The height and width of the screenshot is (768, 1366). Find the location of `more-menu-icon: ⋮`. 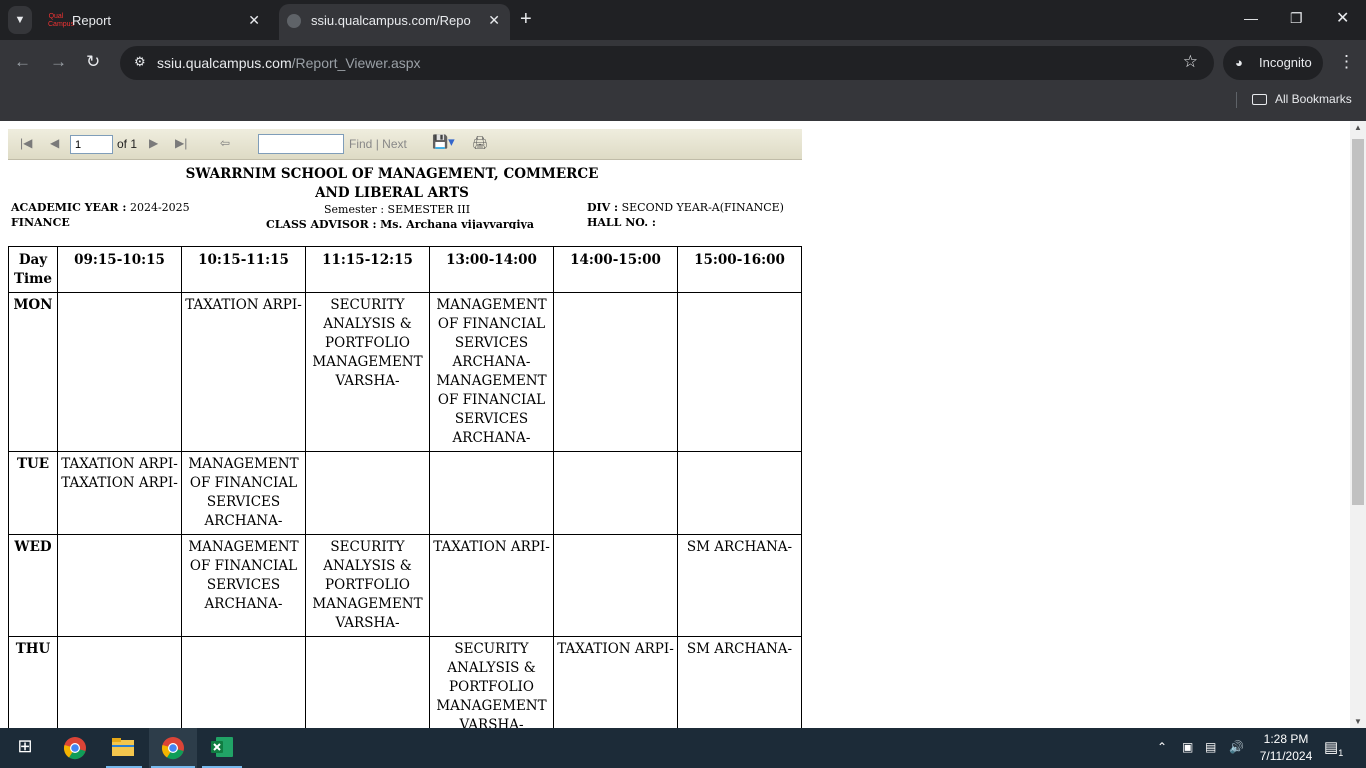

more-menu-icon: ⋮ is located at coordinates (1346, 62).